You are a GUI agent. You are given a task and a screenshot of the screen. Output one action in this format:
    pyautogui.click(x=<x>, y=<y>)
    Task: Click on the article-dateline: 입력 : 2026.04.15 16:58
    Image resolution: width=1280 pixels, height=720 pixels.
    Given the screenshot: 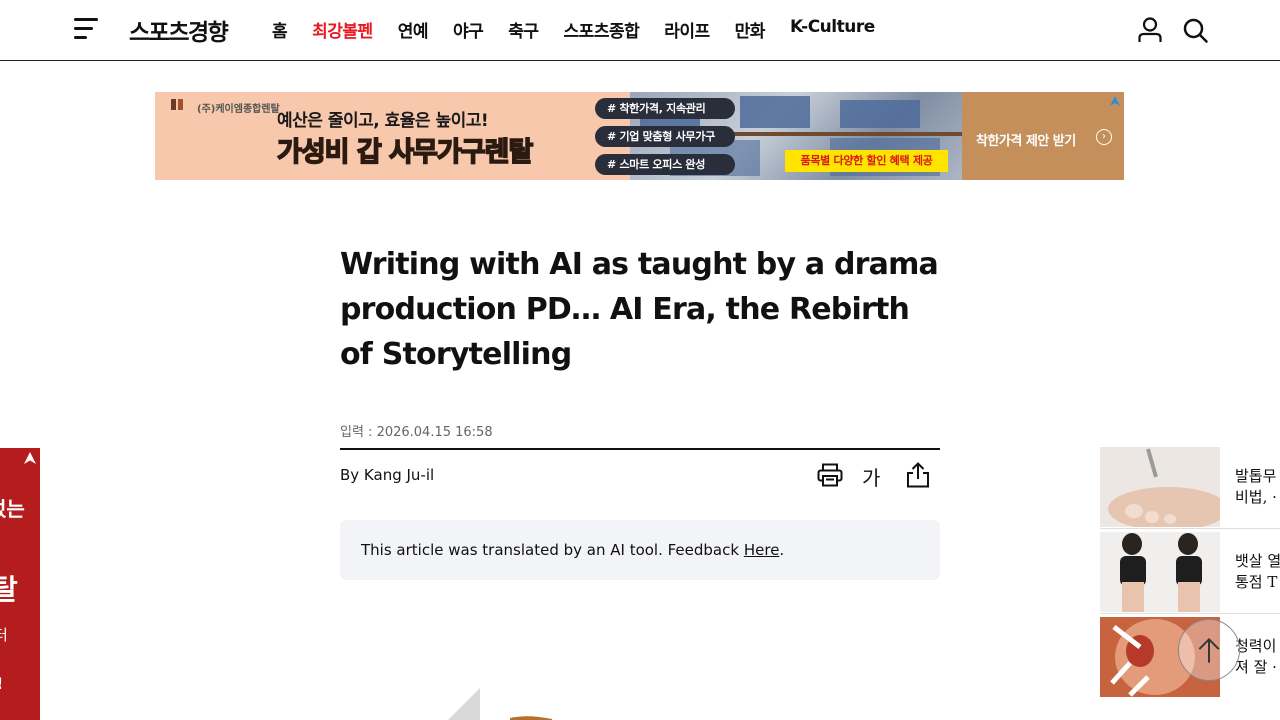 What is the action you would take?
    pyautogui.click(x=416, y=432)
    